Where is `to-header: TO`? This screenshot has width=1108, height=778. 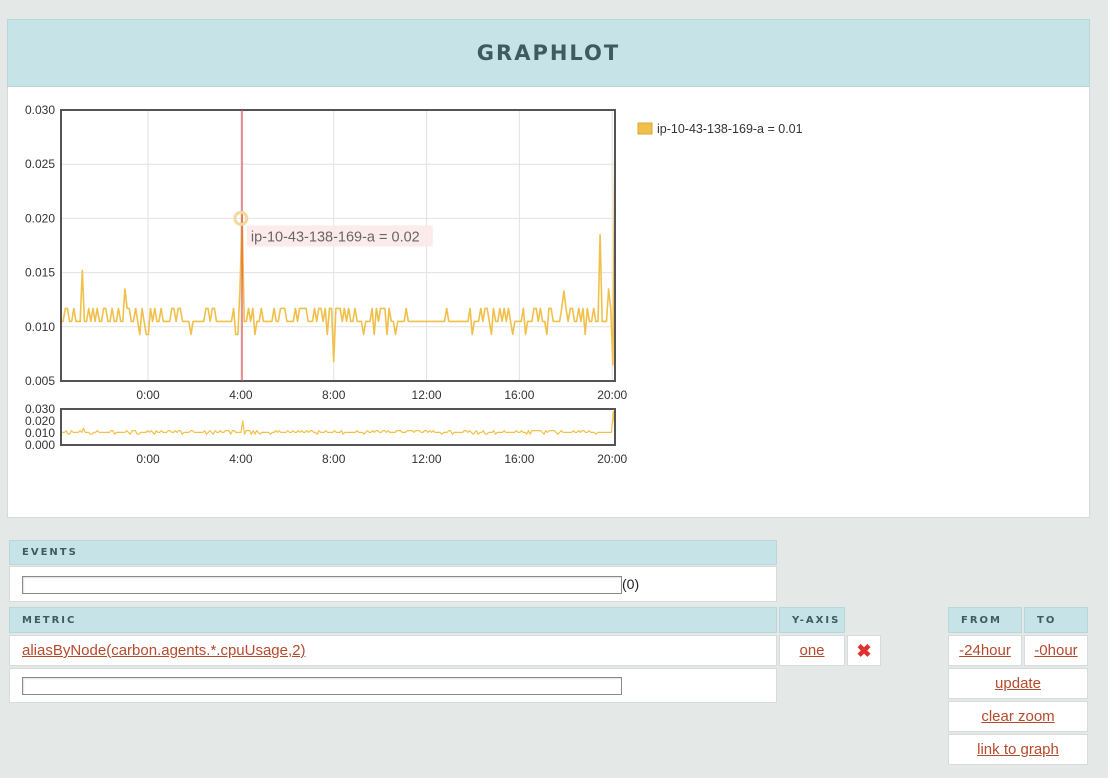 to-header: TO is located at coordinates (1056, 620).